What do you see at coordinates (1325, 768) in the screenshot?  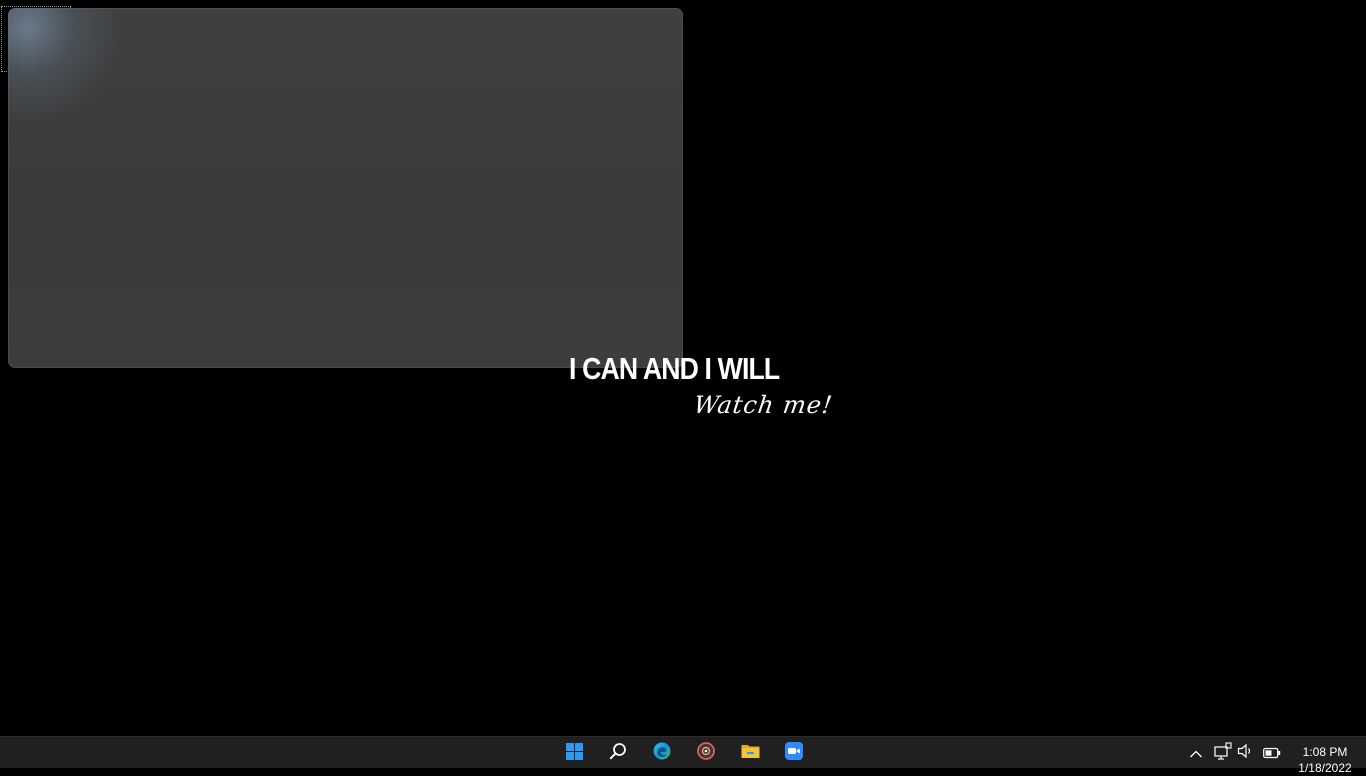 I see `clock-date: 1/18/2022` at bounding box center [1325, 768].